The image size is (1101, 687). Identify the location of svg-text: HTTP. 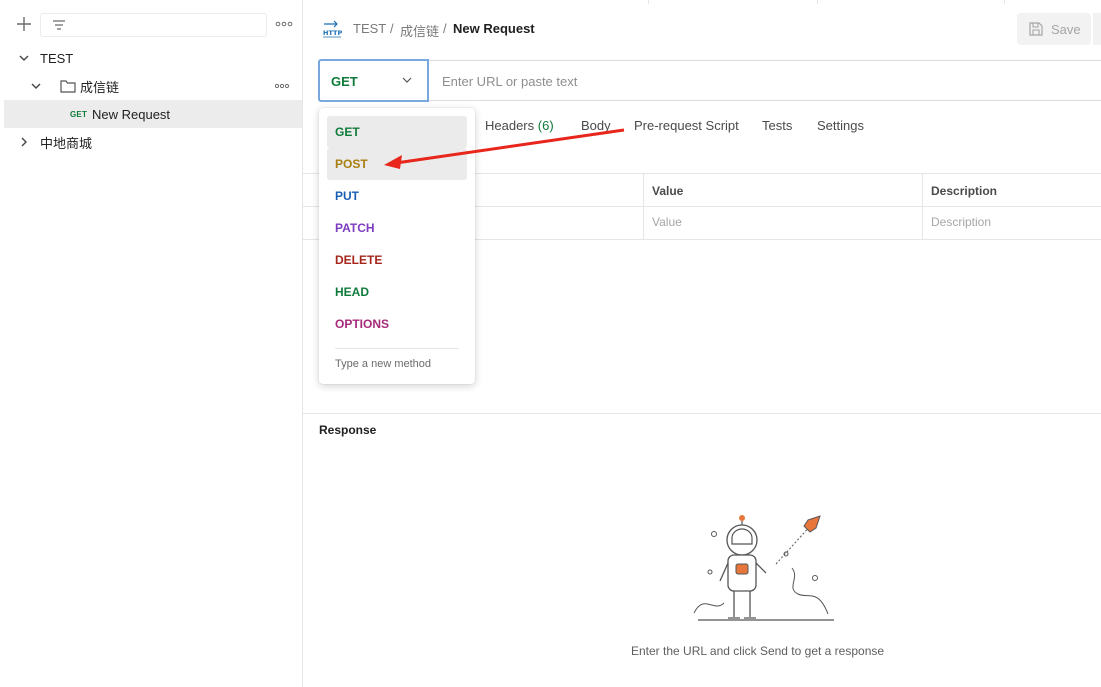
(332, 33).